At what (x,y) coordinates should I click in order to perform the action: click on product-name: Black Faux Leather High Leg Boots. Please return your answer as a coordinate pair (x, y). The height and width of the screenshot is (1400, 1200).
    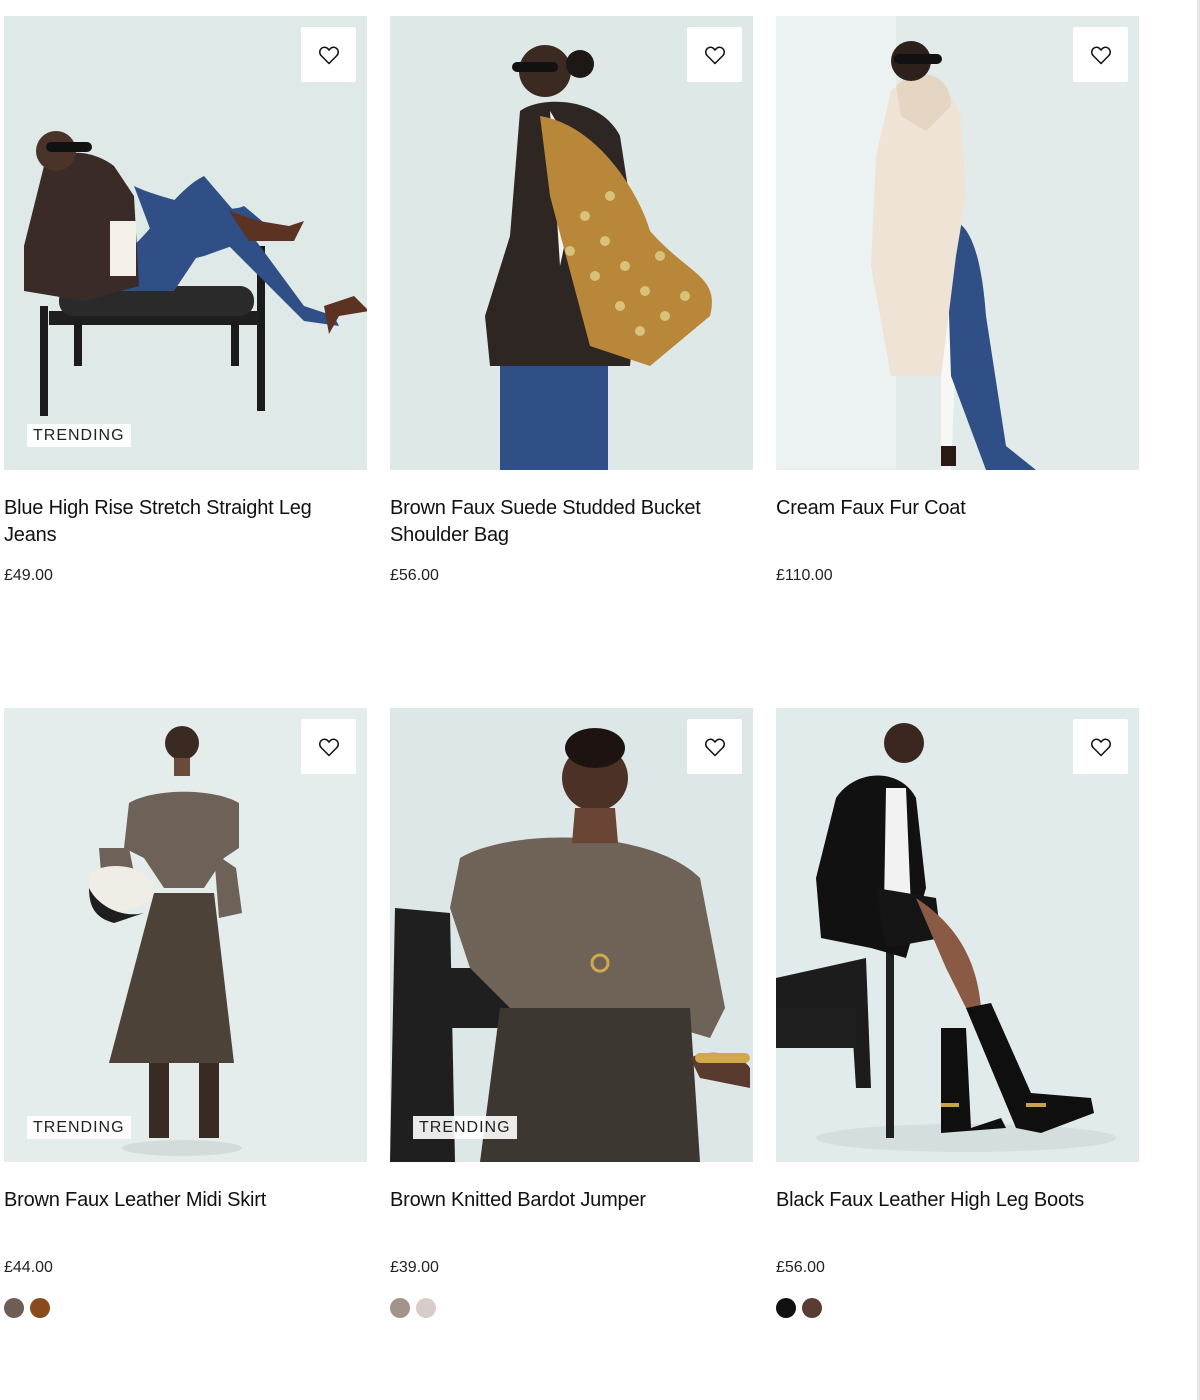
    Looking at the image, I should click on (957, 1200).